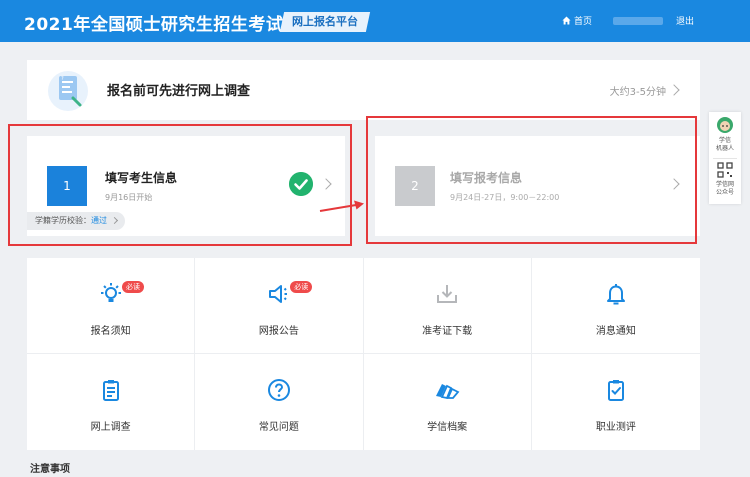 Image resolution: width=750 pixels, height=477 pixels. Describe the element at coordinates (279, 306) in the screenshot. I see `grid-item-announcement: 必读 网报公告` at that location.